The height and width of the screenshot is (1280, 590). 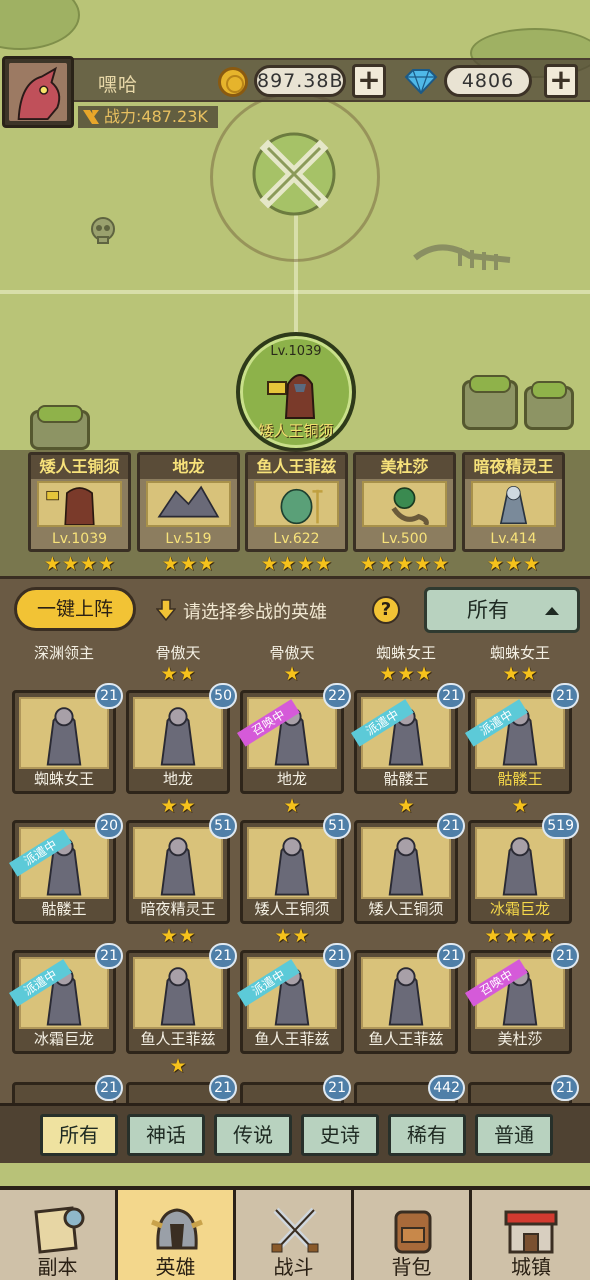 What do you see at coordinates (519, 653) in the screenshot?
I see `hero-name: 蜘蛛女王` at bounding box center [519, 653].